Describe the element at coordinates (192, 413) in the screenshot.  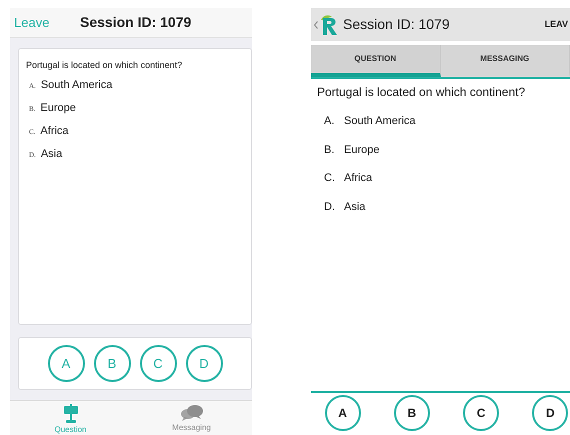
I see `chat-bubbles-icon` at that location.